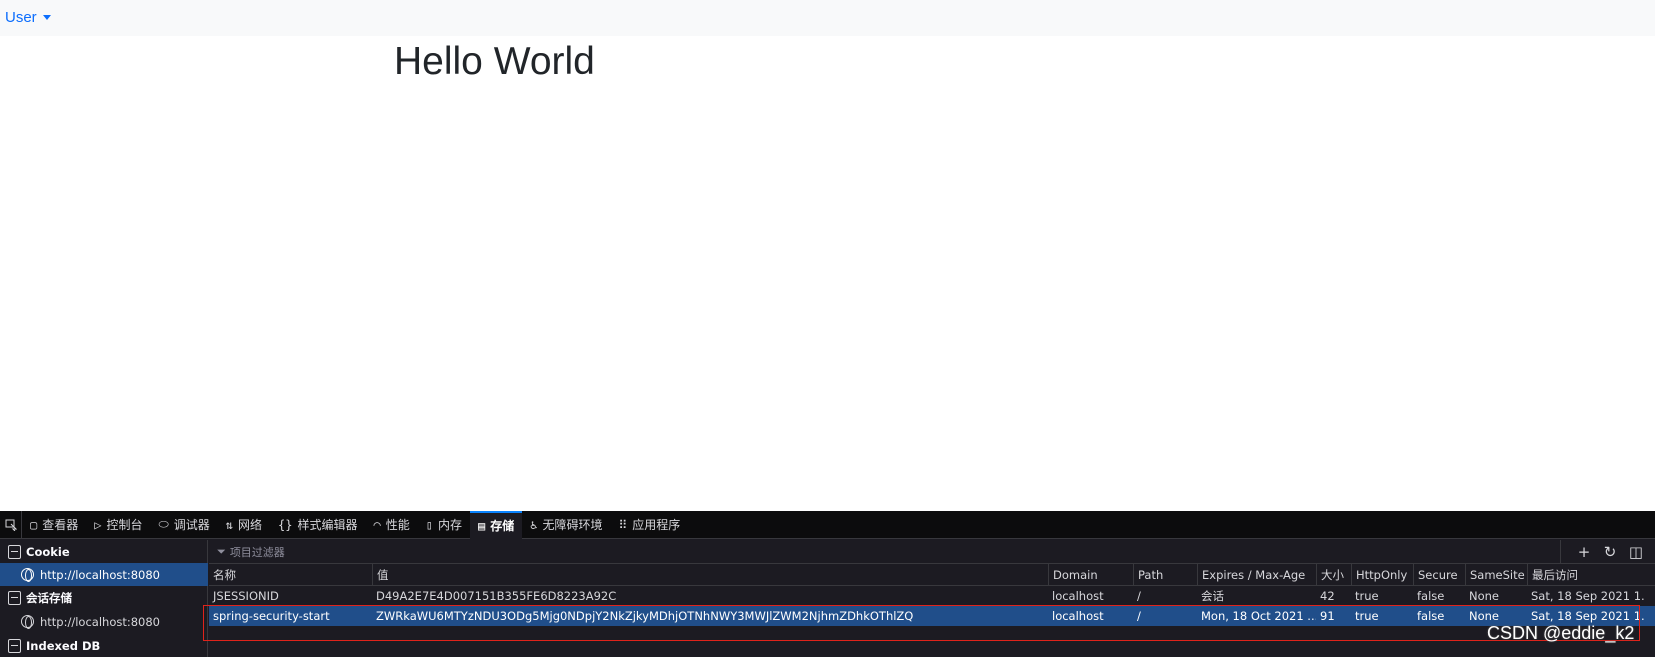 This screenshot has width=1655, height=657. What do you see at coordinates (229, 524) in the screenshot?
I see `network-icon: ⇅` at bounding box center [229, 524].